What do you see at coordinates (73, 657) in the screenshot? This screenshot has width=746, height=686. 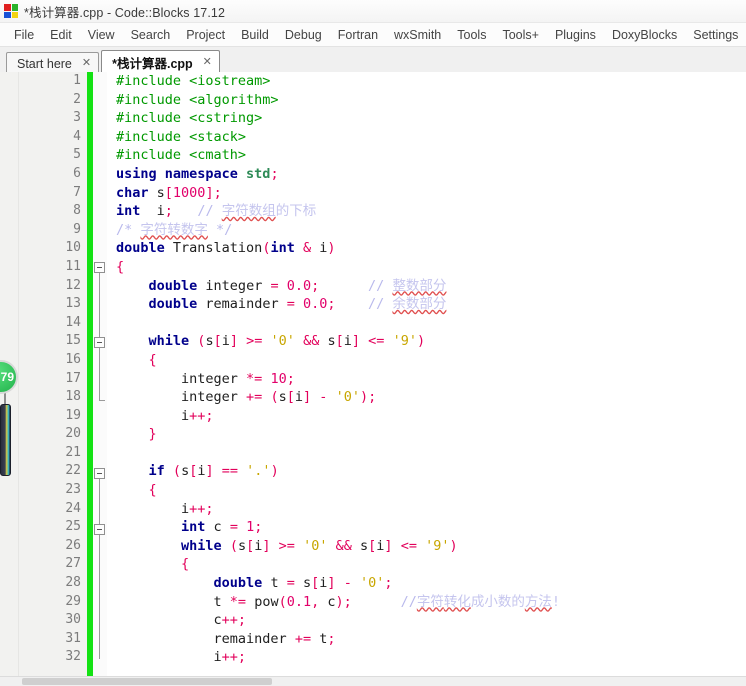 I see `line-number: 32` at bounding box center [73, 657].